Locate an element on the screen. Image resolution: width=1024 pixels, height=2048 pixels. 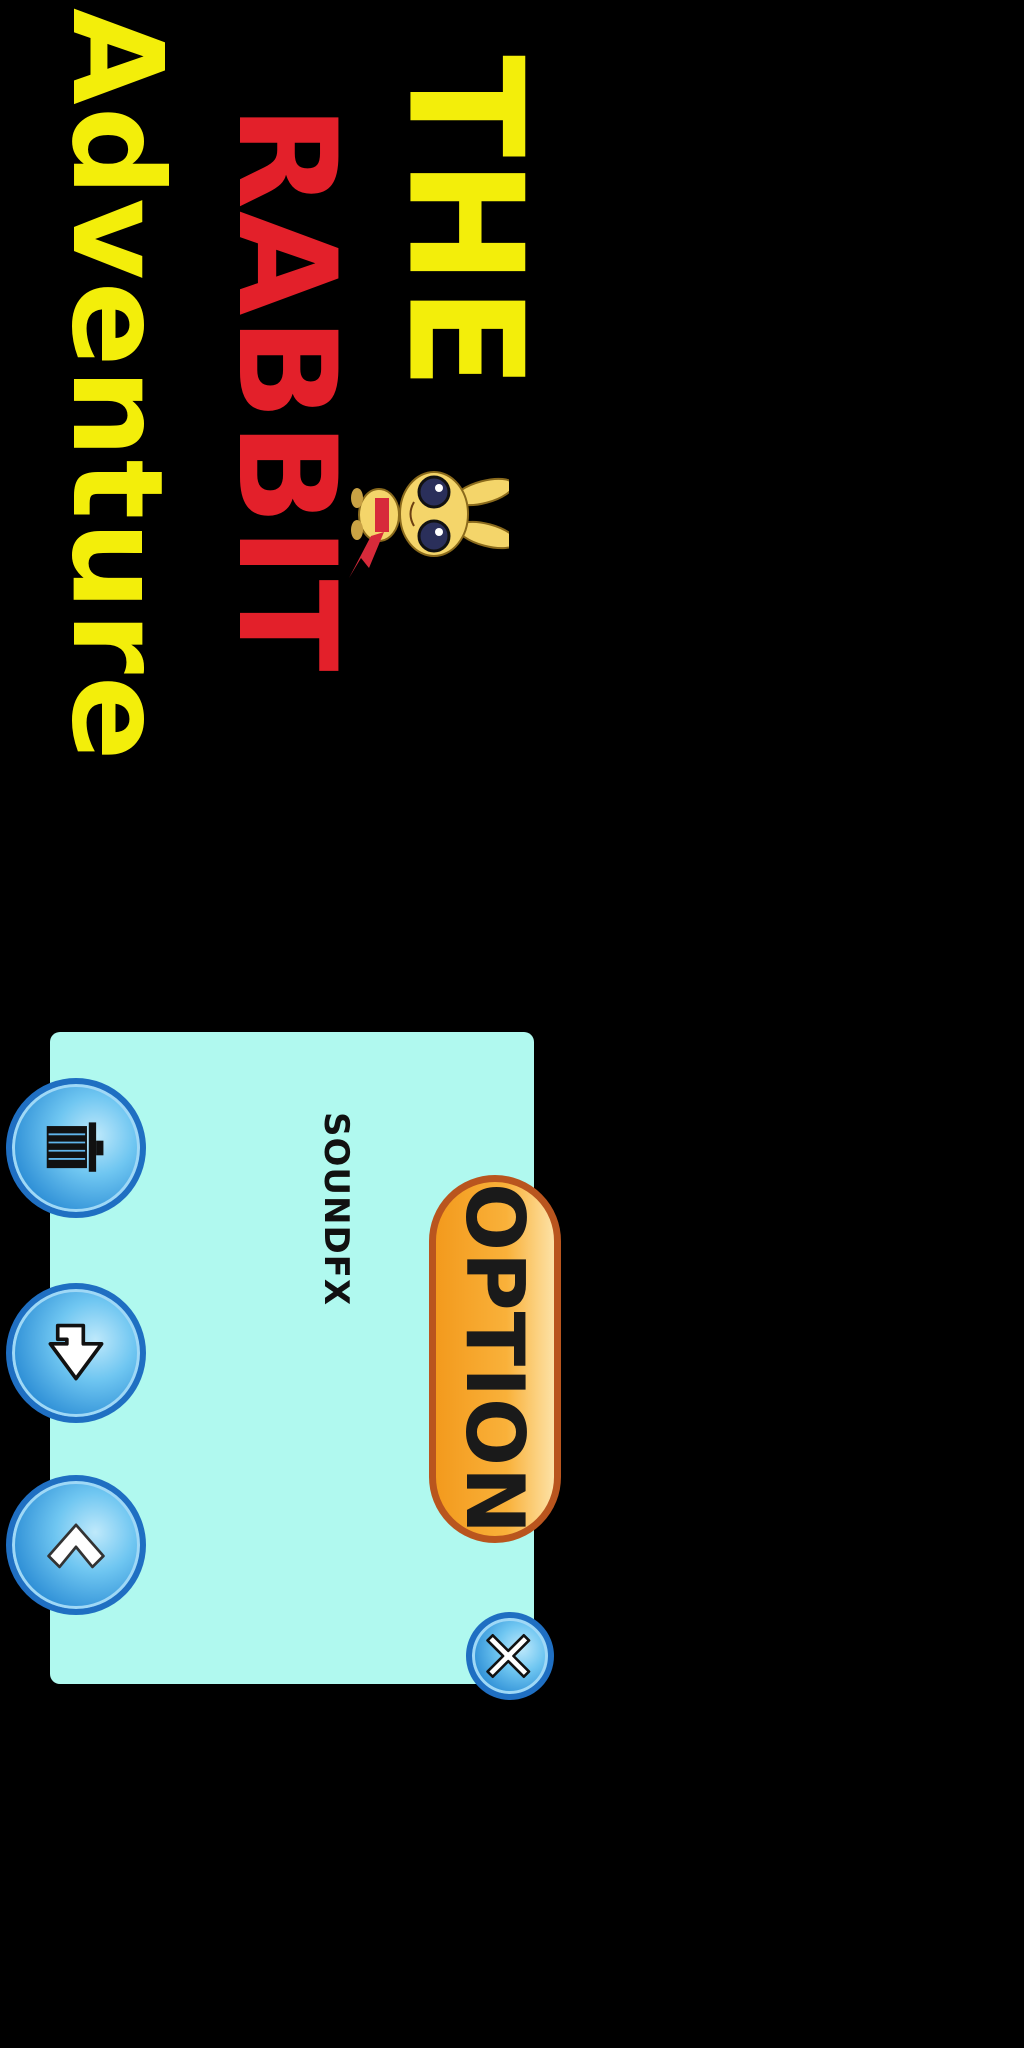
share-button is located at coordinates (76, 1353).